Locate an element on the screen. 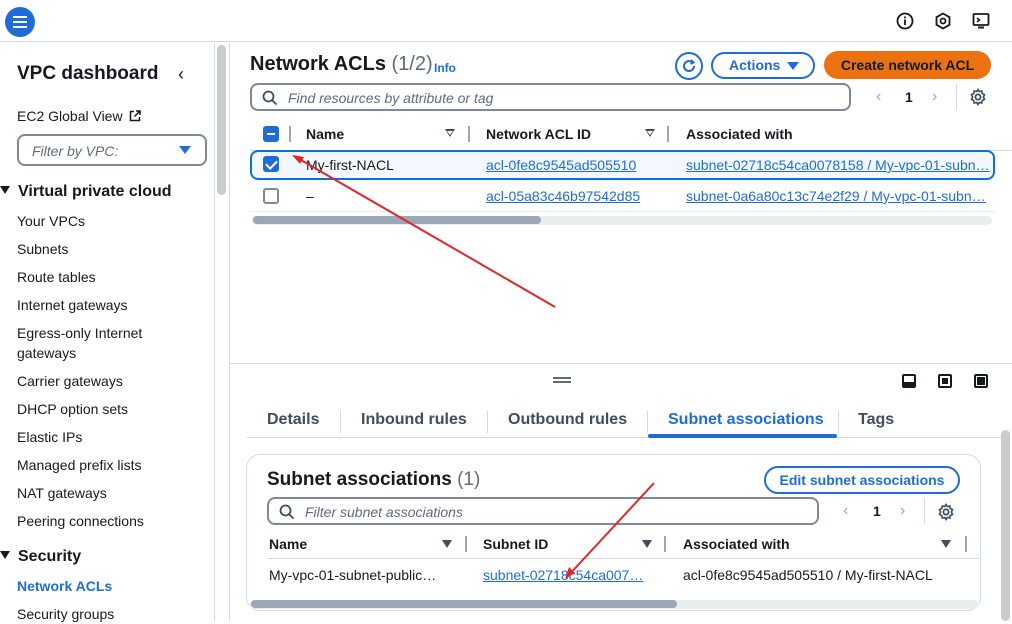 The width and height of the screenshot is (1012, 624). refresh-button is located at coordinates (689, 66).